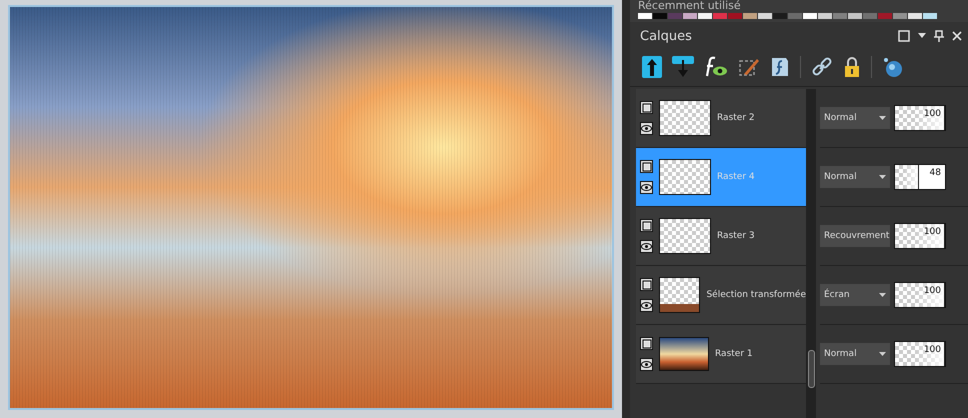  I want to click on layer-name: Raster 4, so click(736, 177).